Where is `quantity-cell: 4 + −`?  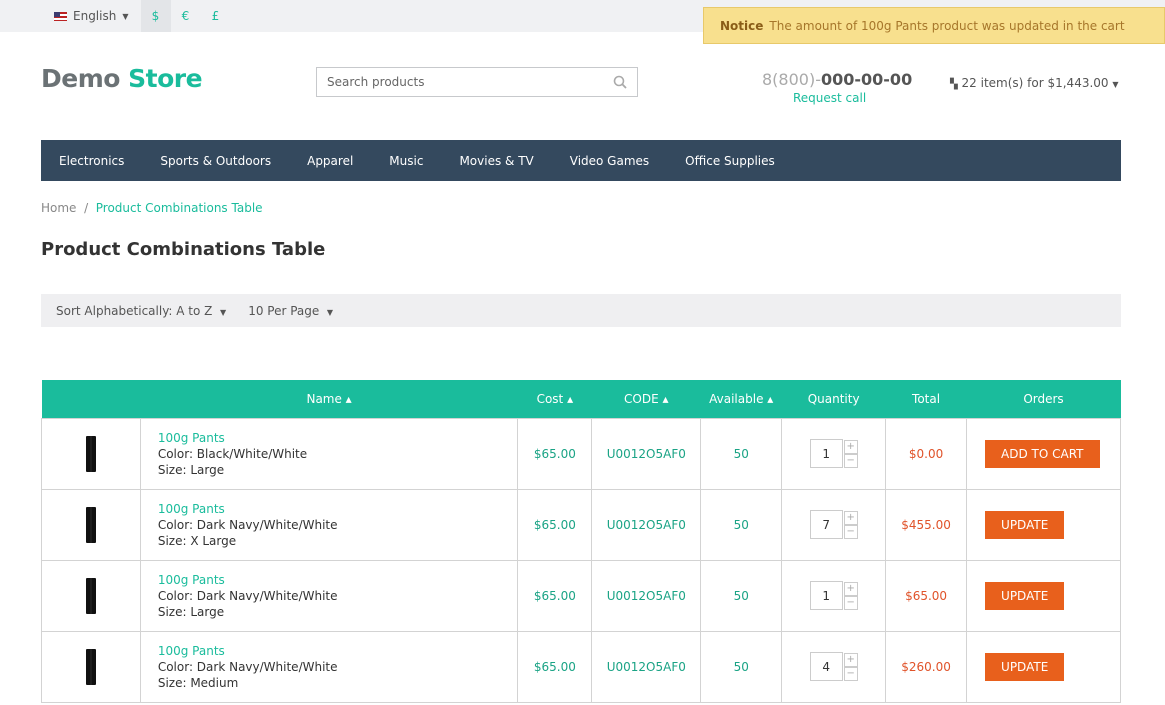 quantity-cell: 4 + − is located at coordinates (834, 666).